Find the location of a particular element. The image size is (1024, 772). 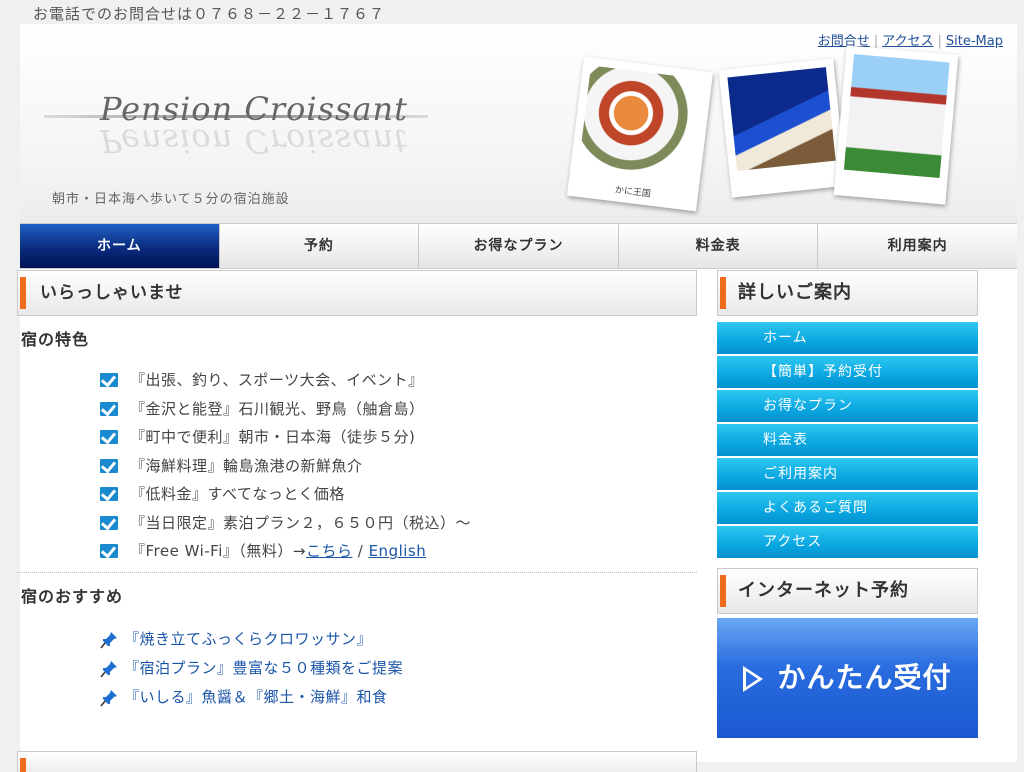

sidebar-item-reservation: 【簡単】予約受付 is located at coordinates (847, 372).